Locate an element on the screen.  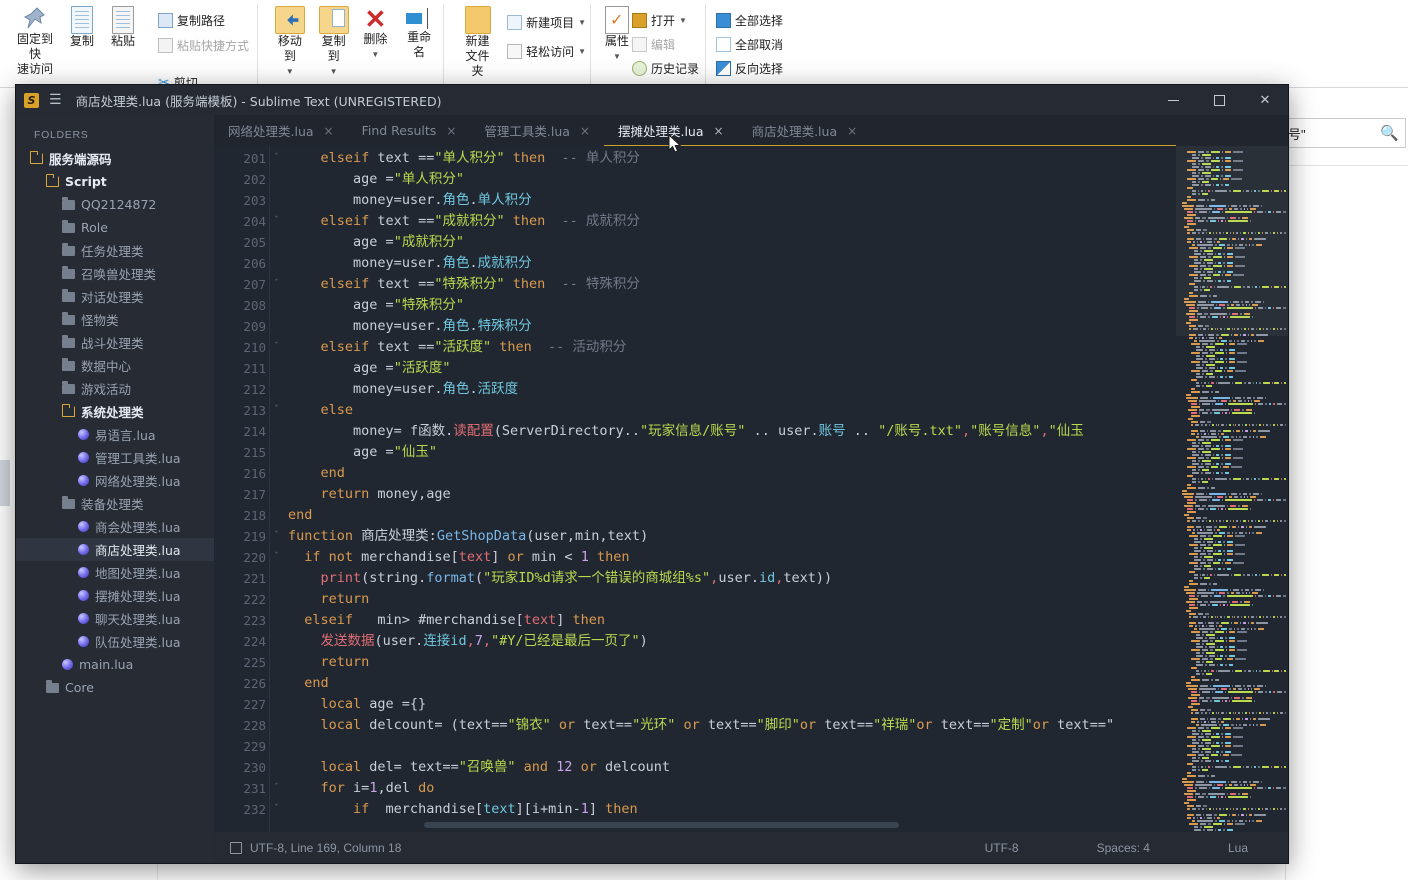
minimap-viewport is located at coordinates (1232, 241).